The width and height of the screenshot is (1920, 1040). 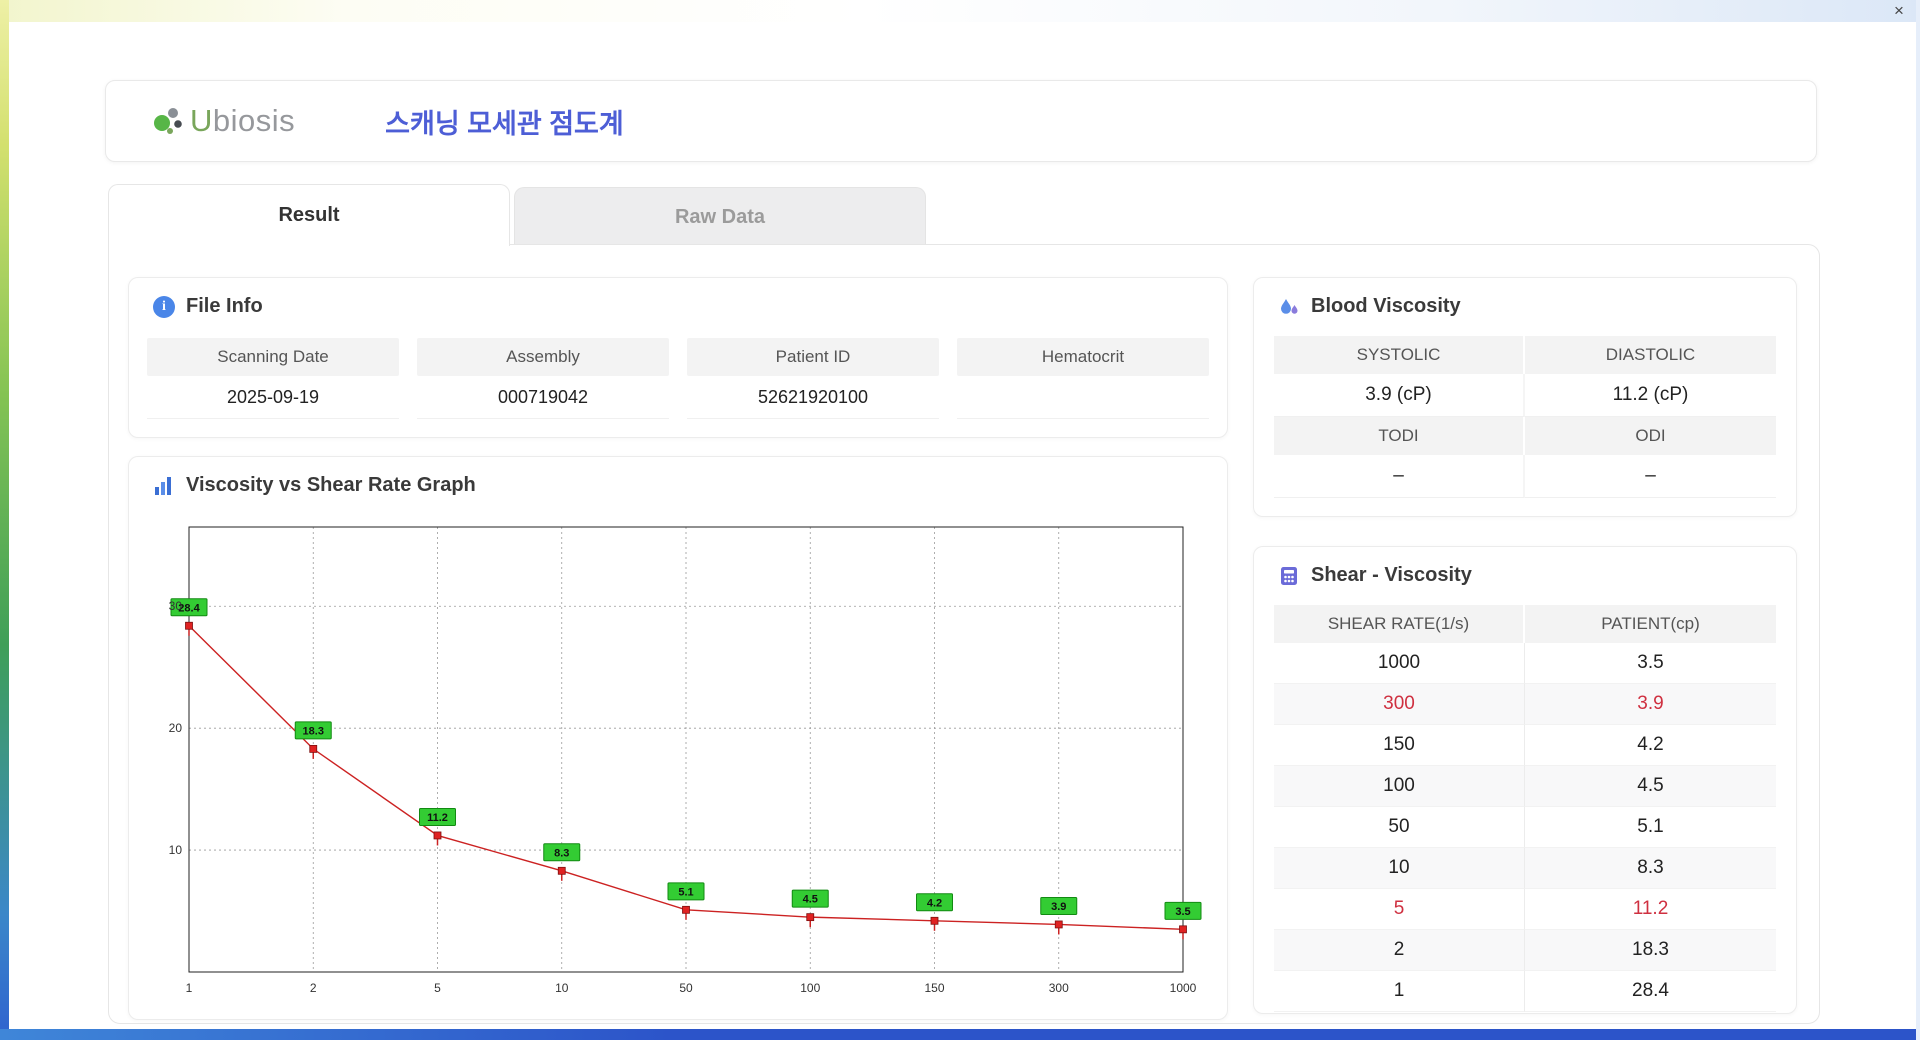 What do you see at coordinates (309, 215) in the screenshot?
I see `tab-result: Result` at bounding box center [309, 215].